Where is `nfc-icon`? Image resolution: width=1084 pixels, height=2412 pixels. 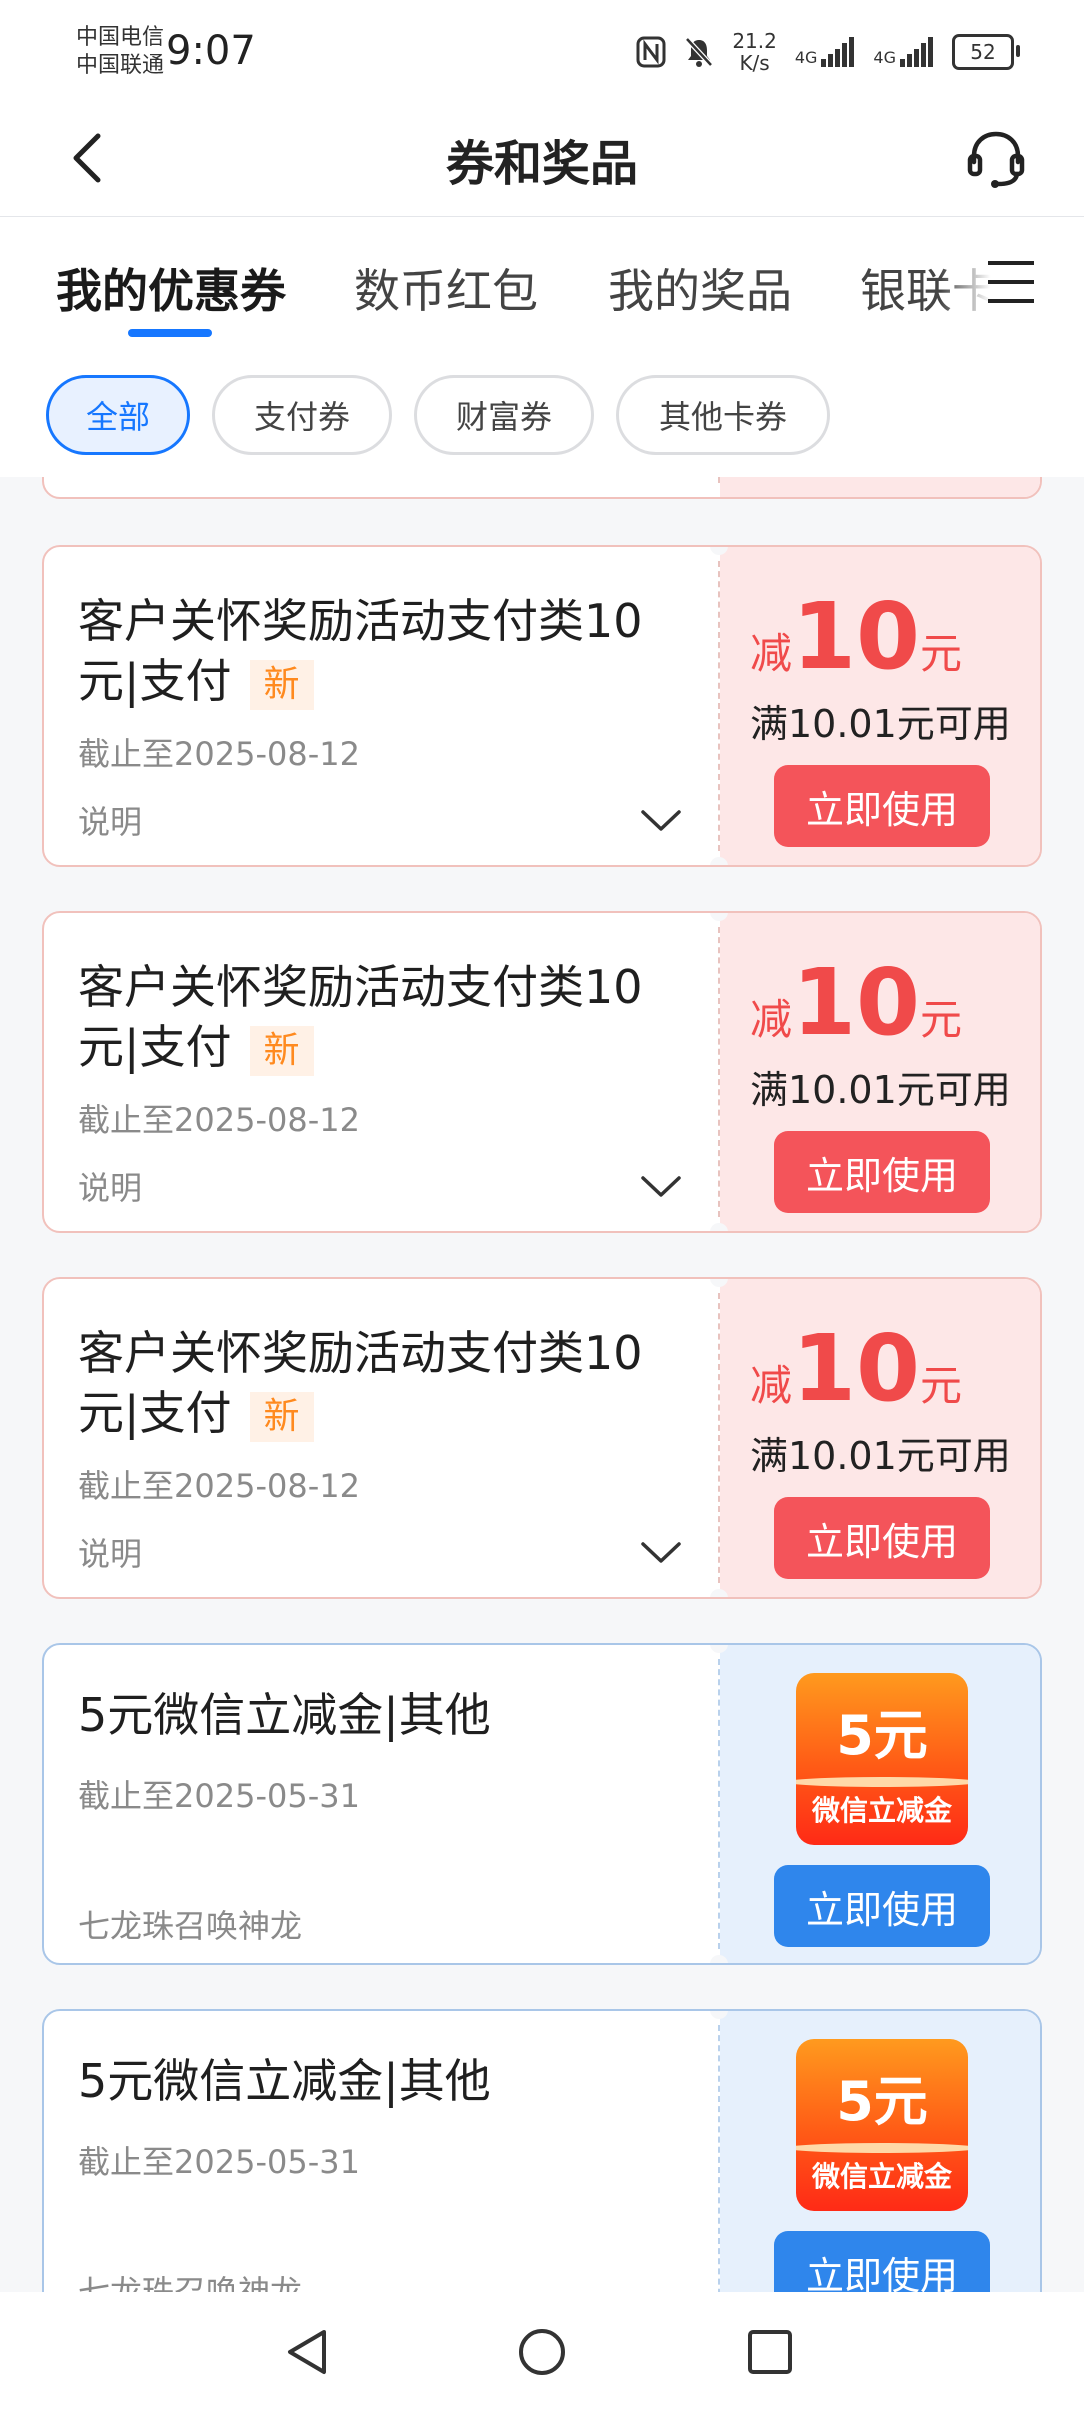 nfc-icon is located at coordinates (651, 52).